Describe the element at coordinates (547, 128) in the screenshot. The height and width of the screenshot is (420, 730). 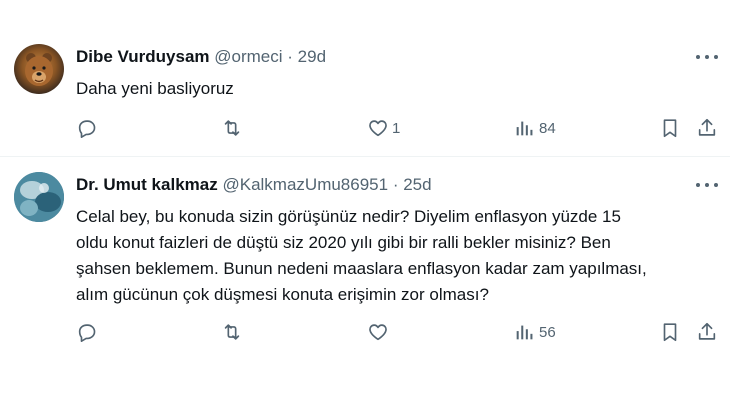
I see `views-count: 84` at that location.